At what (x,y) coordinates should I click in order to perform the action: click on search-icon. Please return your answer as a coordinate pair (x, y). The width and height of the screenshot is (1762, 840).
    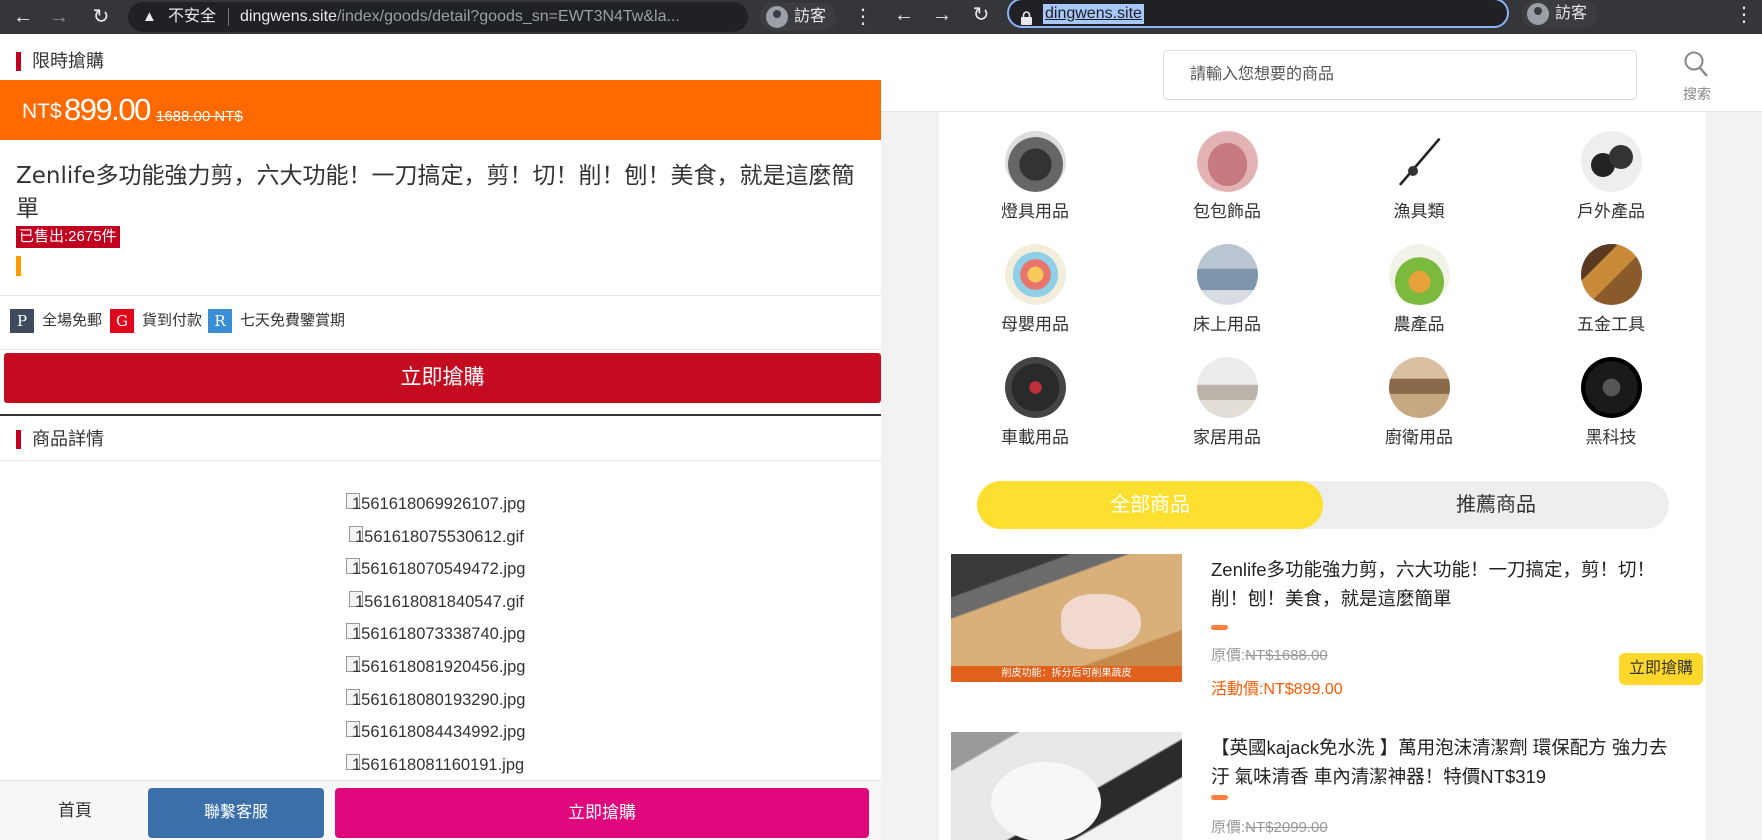
    Looking at the image, I should click on (1696, 64).